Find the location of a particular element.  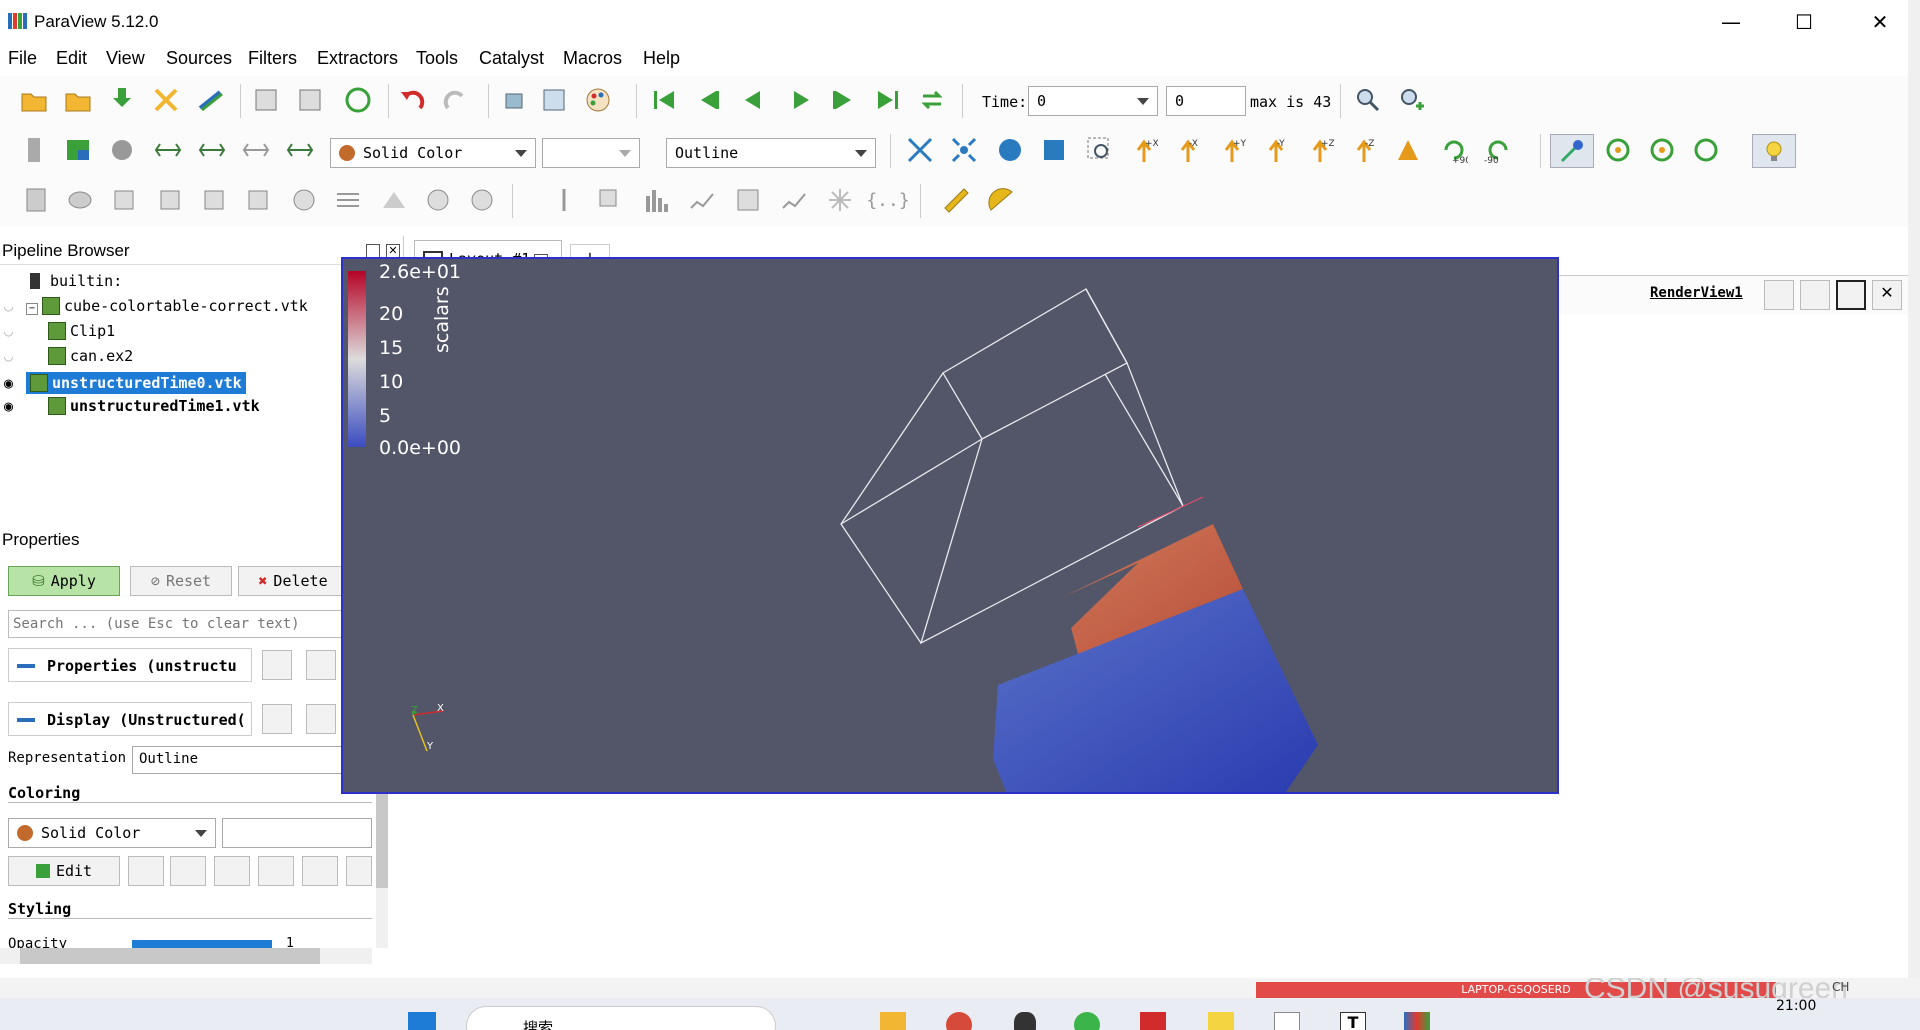

histogram-icon is located at coordinates (656, 200).